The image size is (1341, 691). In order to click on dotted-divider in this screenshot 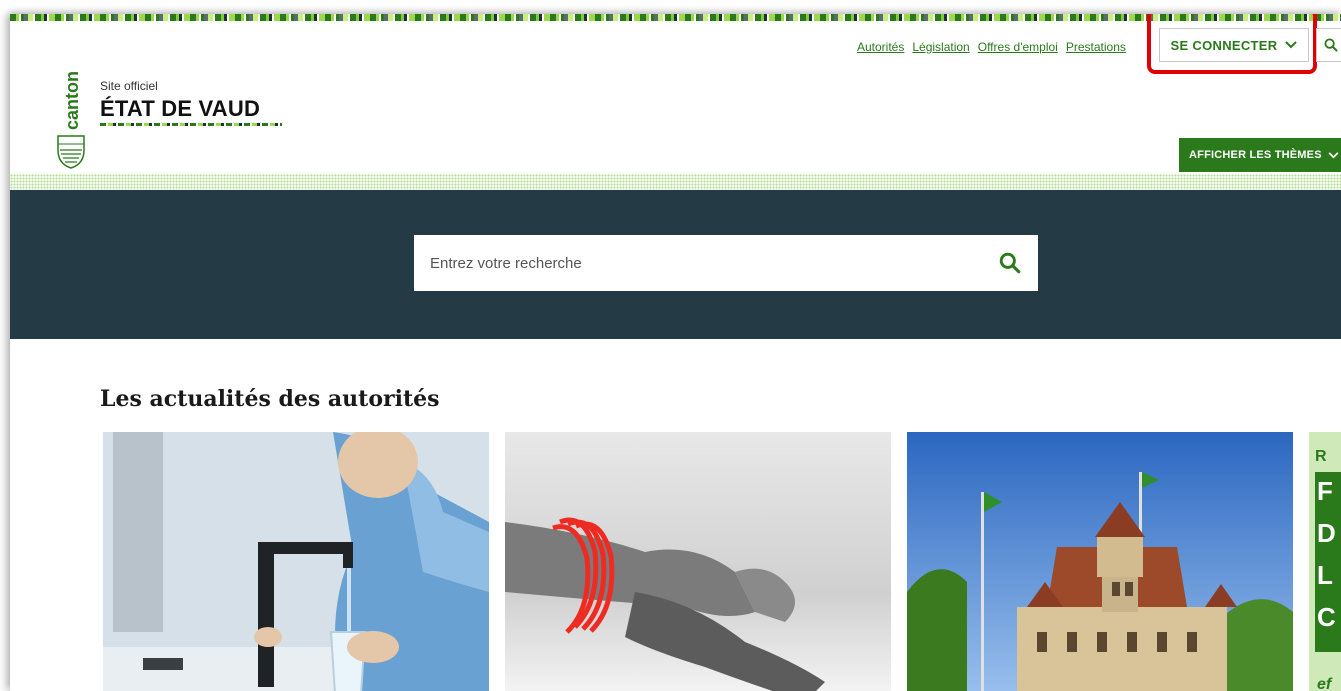, I will do `click(675, 182)`.